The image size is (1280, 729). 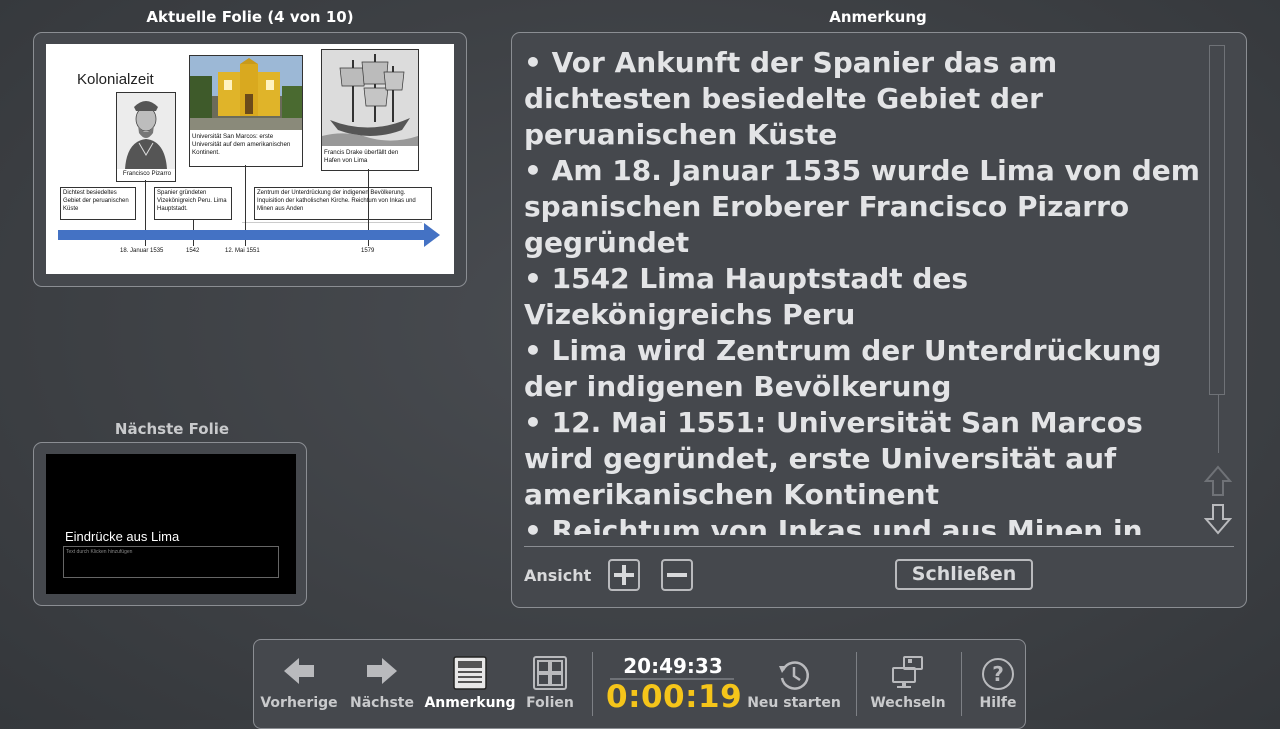 I want to click on next-button: Nächste, so click(x=382, y=680).